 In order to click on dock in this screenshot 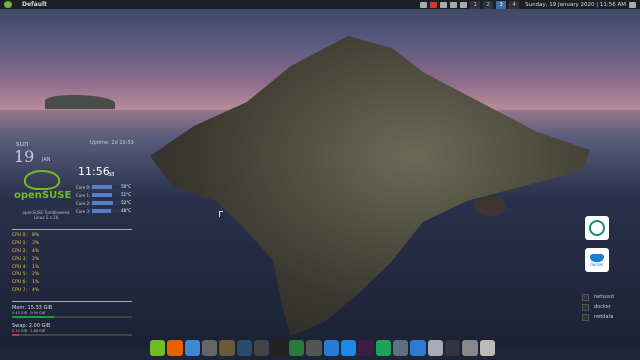, I will do `click(322, 348)`.